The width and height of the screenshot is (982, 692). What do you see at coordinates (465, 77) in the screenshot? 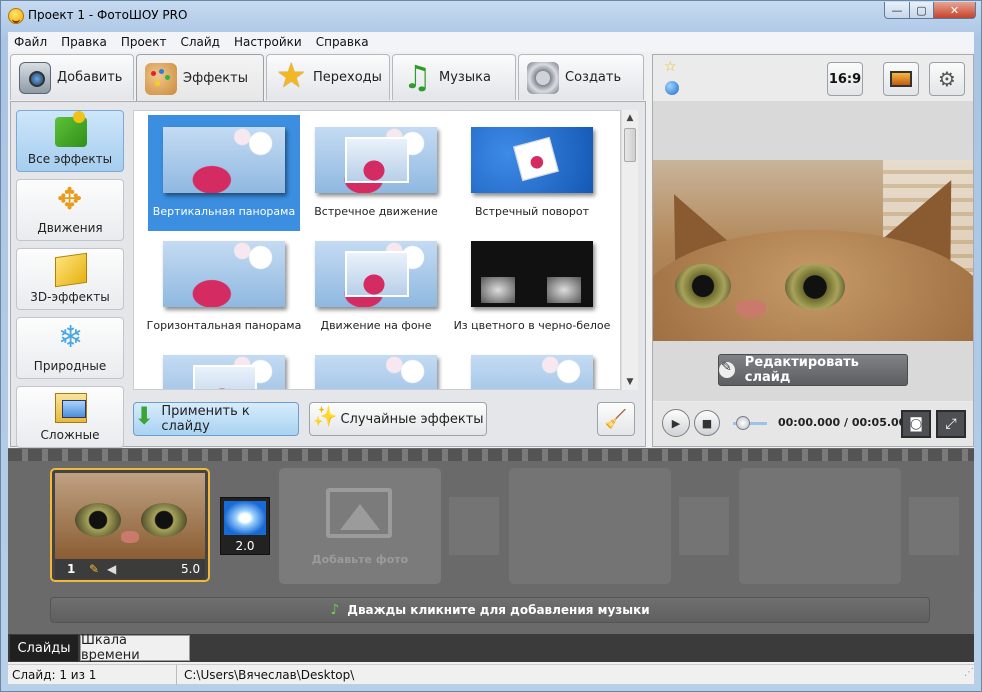
I see `tab-music-label: Музыка` at bounding box center [465, 77].